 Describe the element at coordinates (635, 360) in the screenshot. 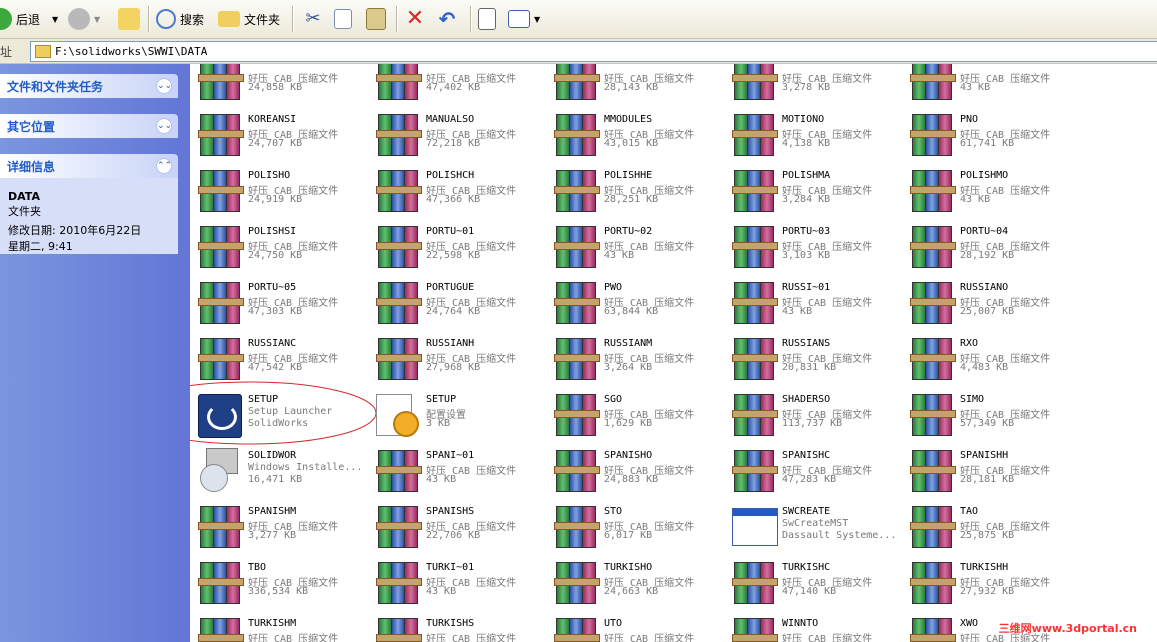

I see `file-tile: RUSSIANM 好压 CAB 压缩文件 3,264 KB` at that location.